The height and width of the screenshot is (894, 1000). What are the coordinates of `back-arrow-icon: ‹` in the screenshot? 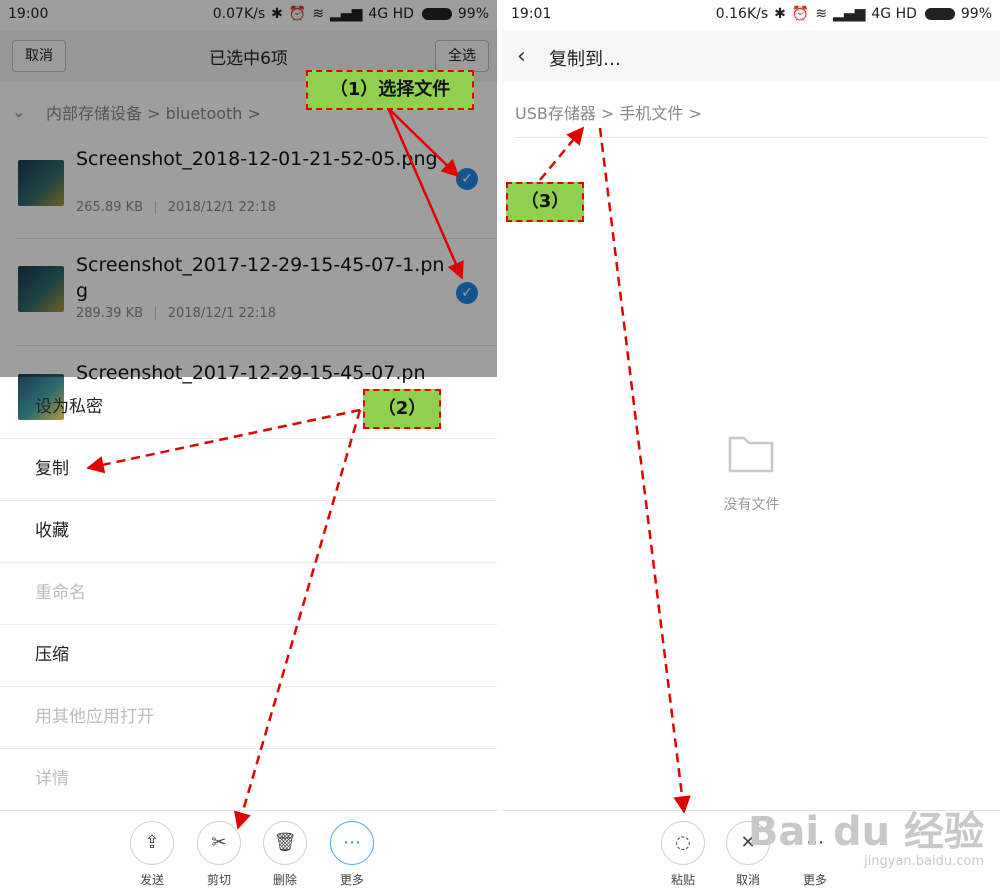 It's located at (521, 56).